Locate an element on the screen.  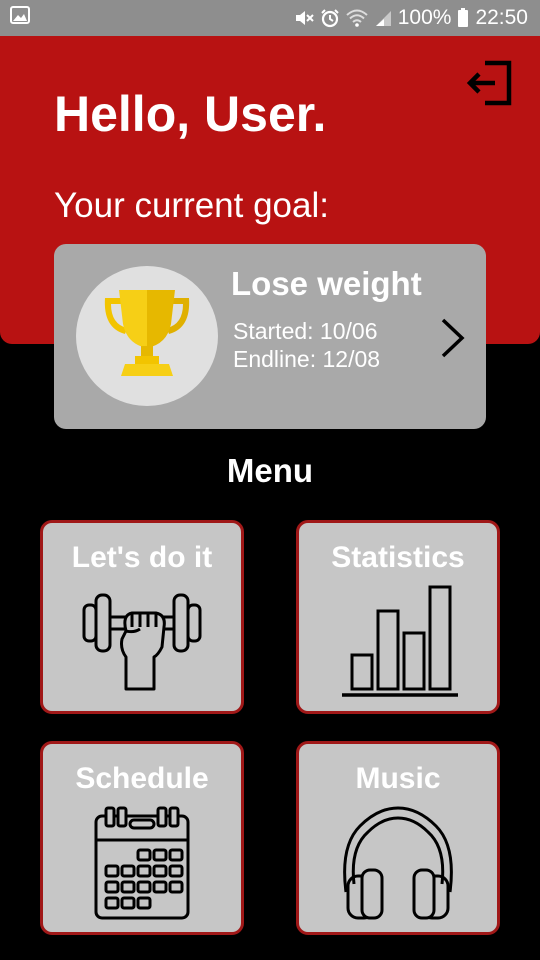
status-bar: 100% 22:50 is located at coordinates (270, 18).